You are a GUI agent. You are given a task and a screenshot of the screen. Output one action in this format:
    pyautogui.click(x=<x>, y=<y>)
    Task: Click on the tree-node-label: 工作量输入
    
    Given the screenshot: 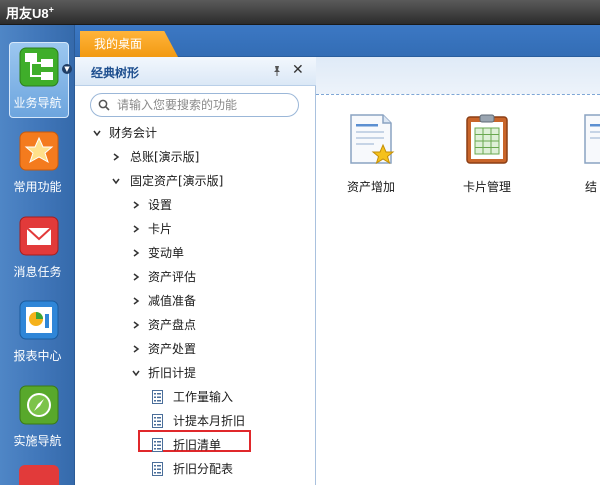 What is the action you would take?
    pyautogui.click(x=203, y=397)
    